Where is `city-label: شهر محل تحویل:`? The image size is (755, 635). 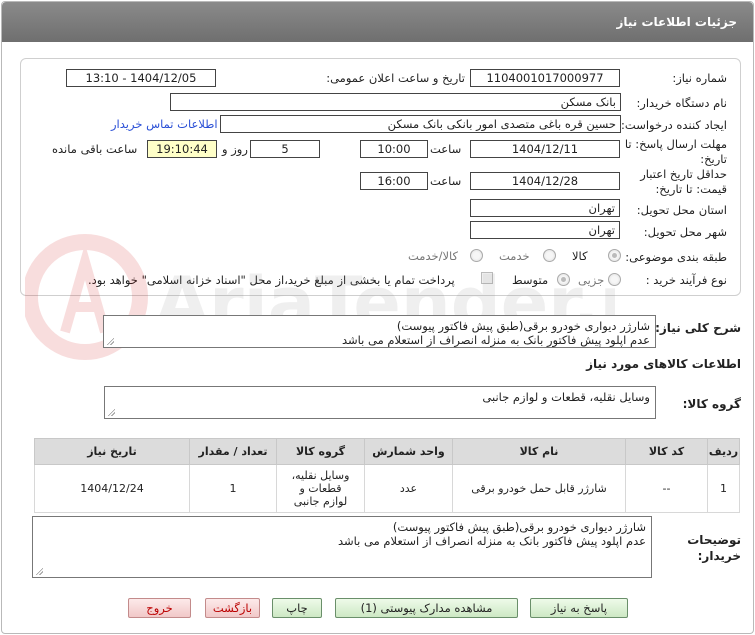
city-label: شهر محل تحویل: is located at coordinates (685, 232).